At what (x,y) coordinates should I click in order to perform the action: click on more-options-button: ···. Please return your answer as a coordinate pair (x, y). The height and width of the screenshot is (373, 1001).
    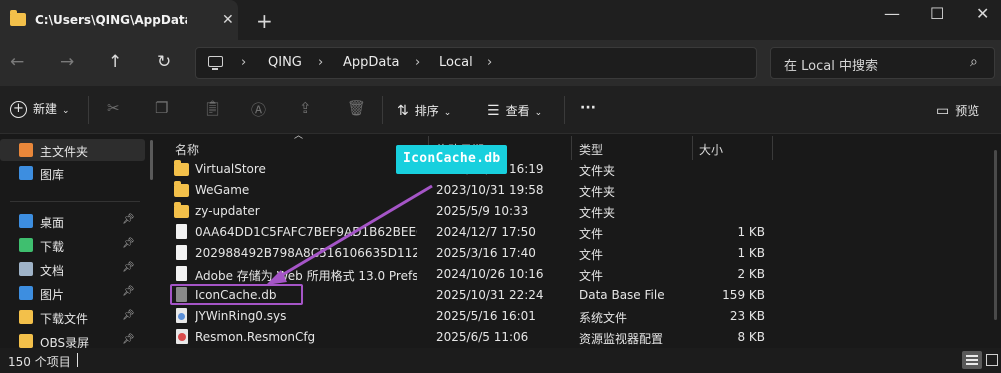
    Looking at the image, I should click on (588, 108).